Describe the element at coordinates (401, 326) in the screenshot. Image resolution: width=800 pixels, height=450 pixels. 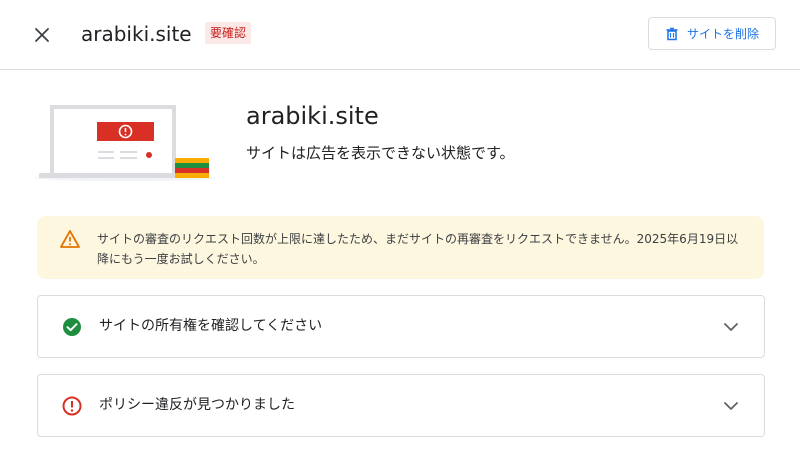
I see `ownership-check-card: サイトの所有権を確認してください` at that location.